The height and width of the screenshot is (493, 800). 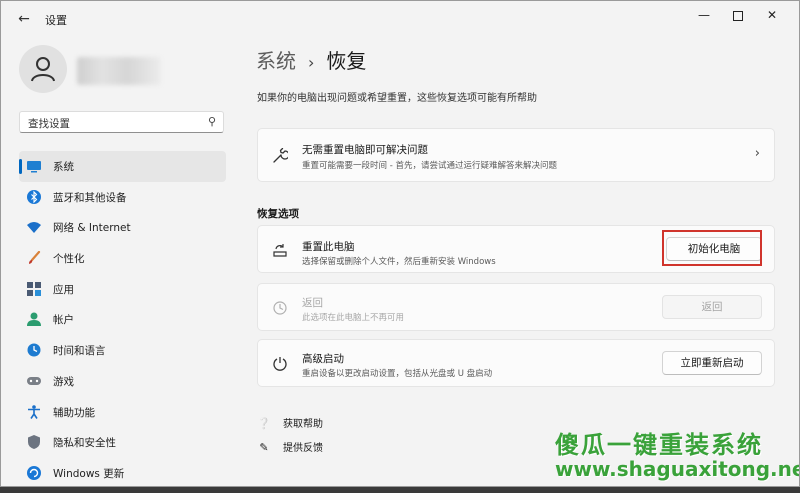 What do you see at coordinates (738, 15) in the screenshot?
I see `maximize-button` at bounding box center [738, 15].